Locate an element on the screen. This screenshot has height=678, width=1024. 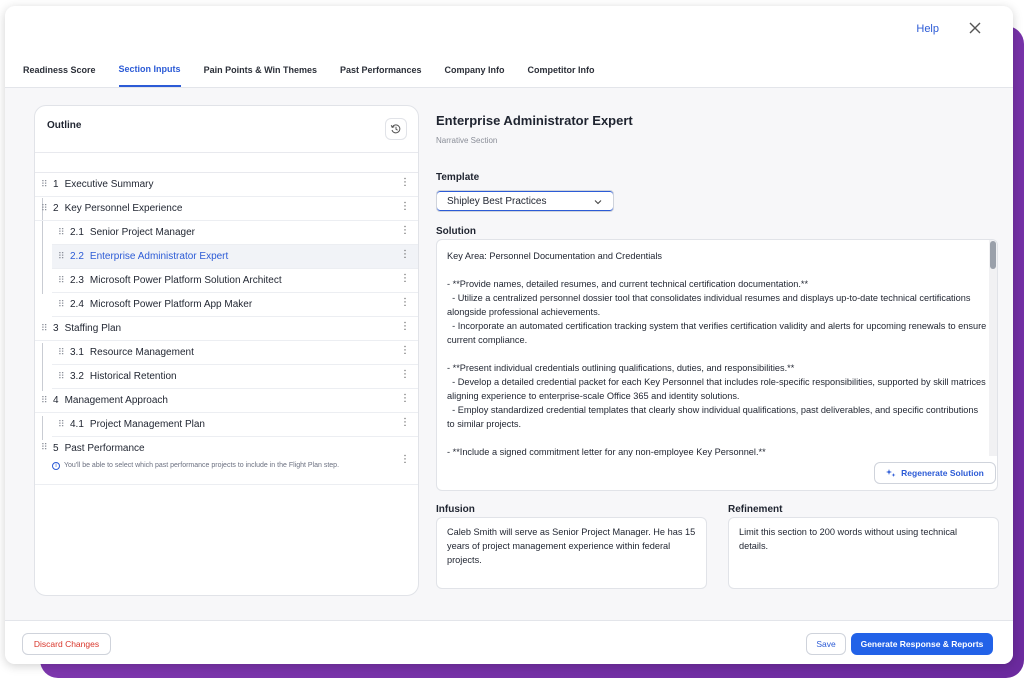
outline-item-number: 3.2 is located at coordinates (77, 376).